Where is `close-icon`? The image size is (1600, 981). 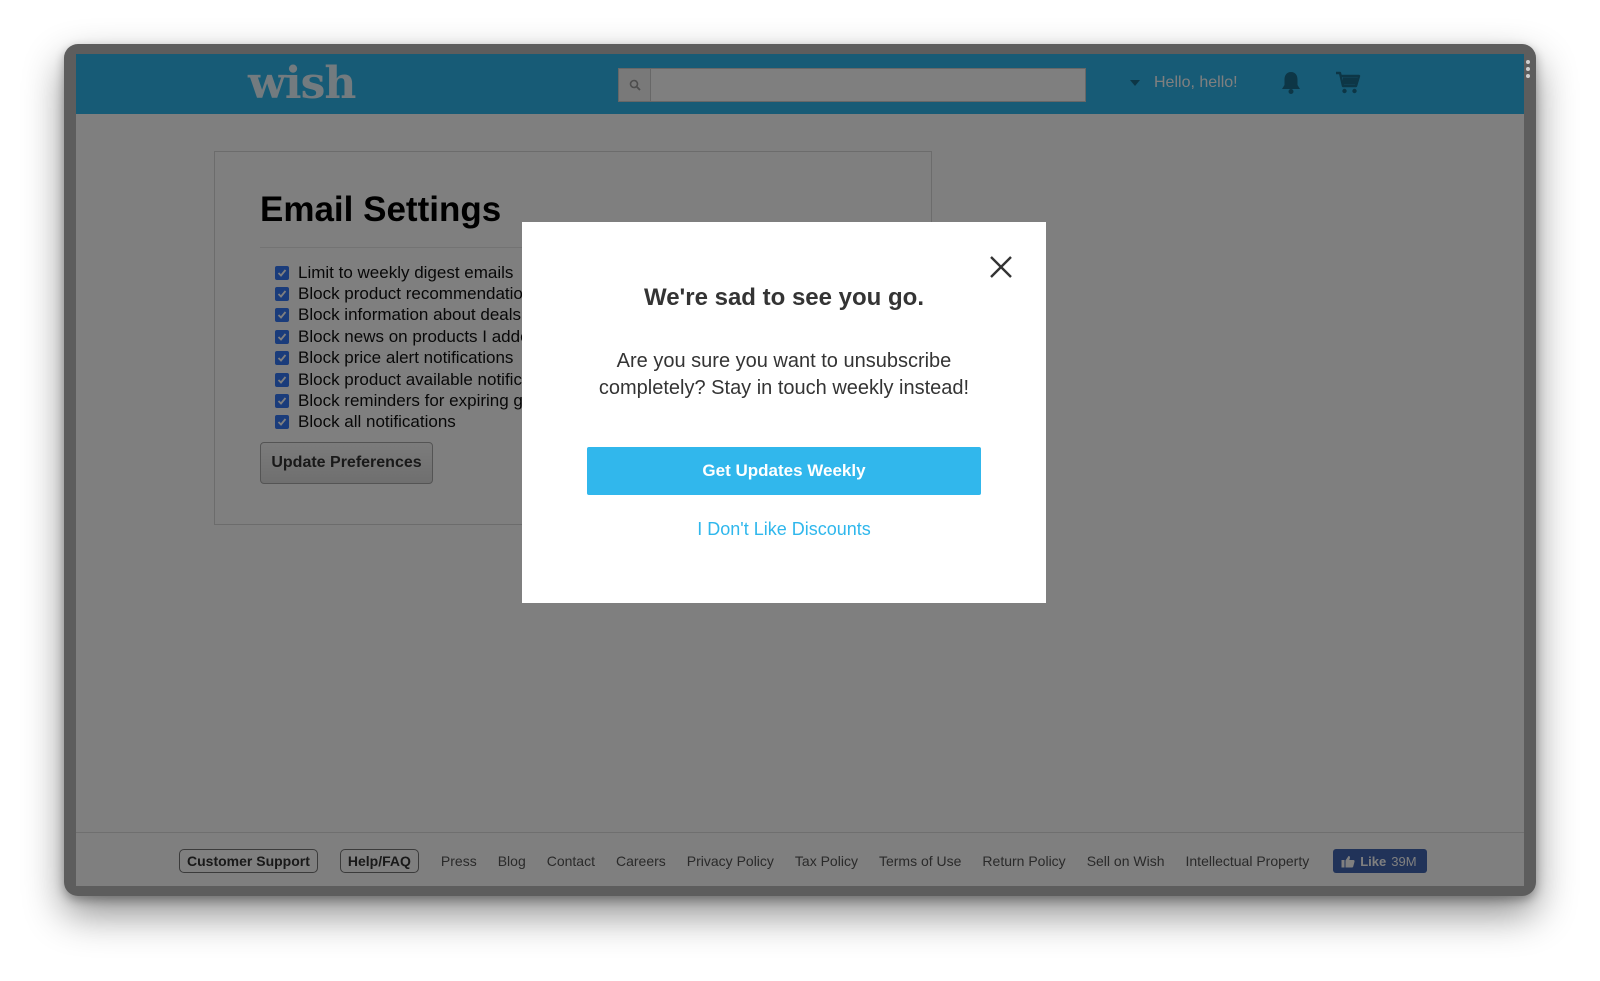 close-icon is located at coordinates (1001, 267).